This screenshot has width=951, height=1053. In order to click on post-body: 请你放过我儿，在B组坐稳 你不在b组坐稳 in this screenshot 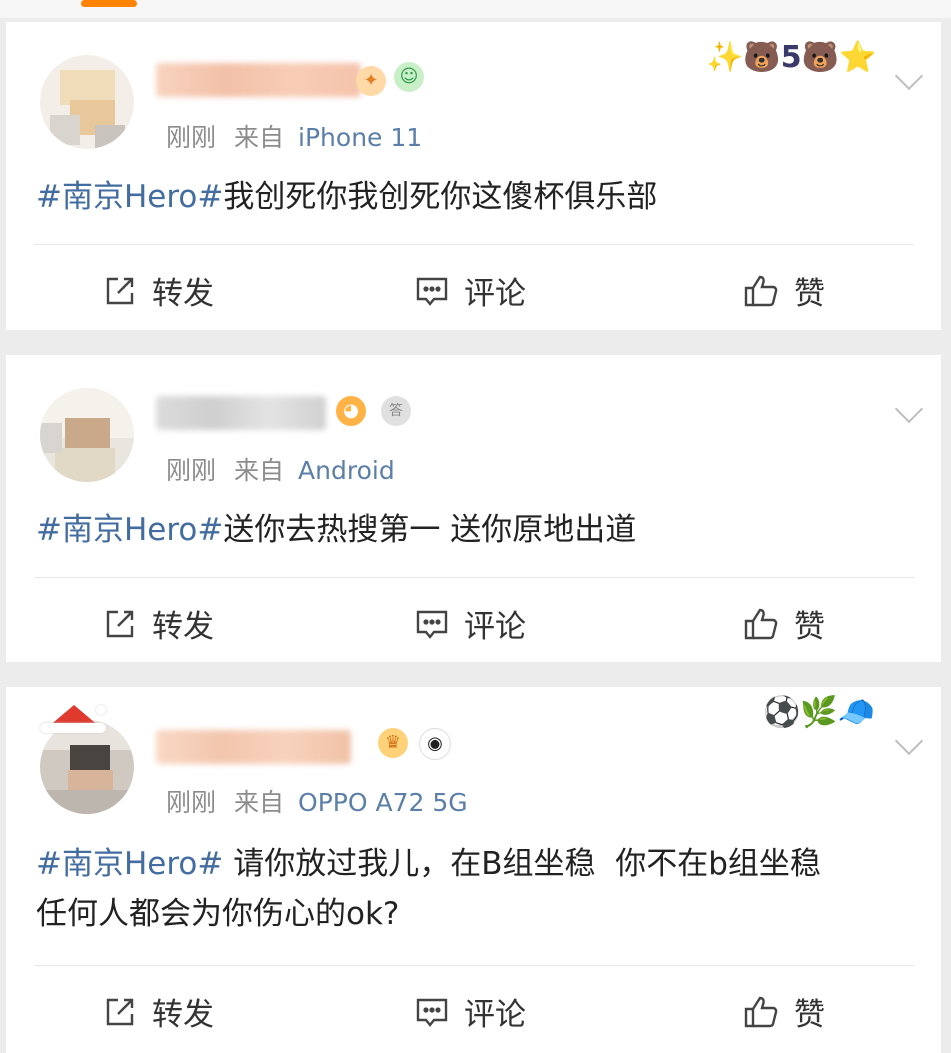, I will do `click(522, 864)`.